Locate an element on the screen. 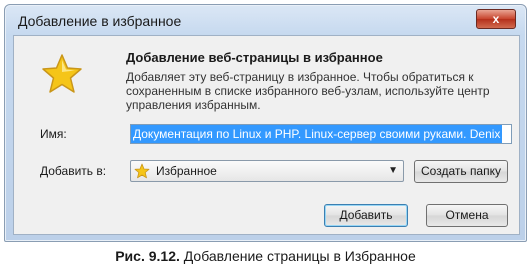  folder-select-value: Избранное is located at coordinates (186, 171).